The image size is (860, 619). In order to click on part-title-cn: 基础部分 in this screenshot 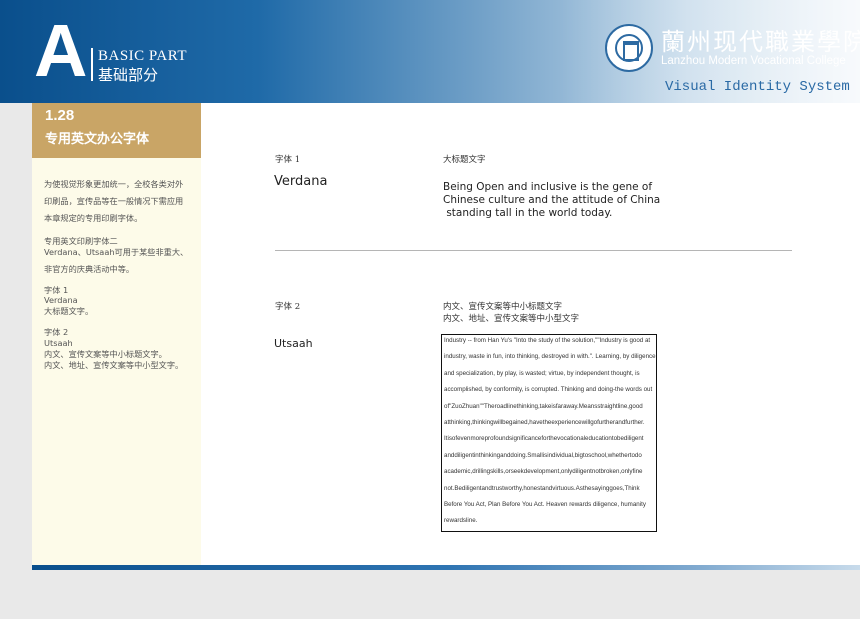, I will do `click(128, 75)`.